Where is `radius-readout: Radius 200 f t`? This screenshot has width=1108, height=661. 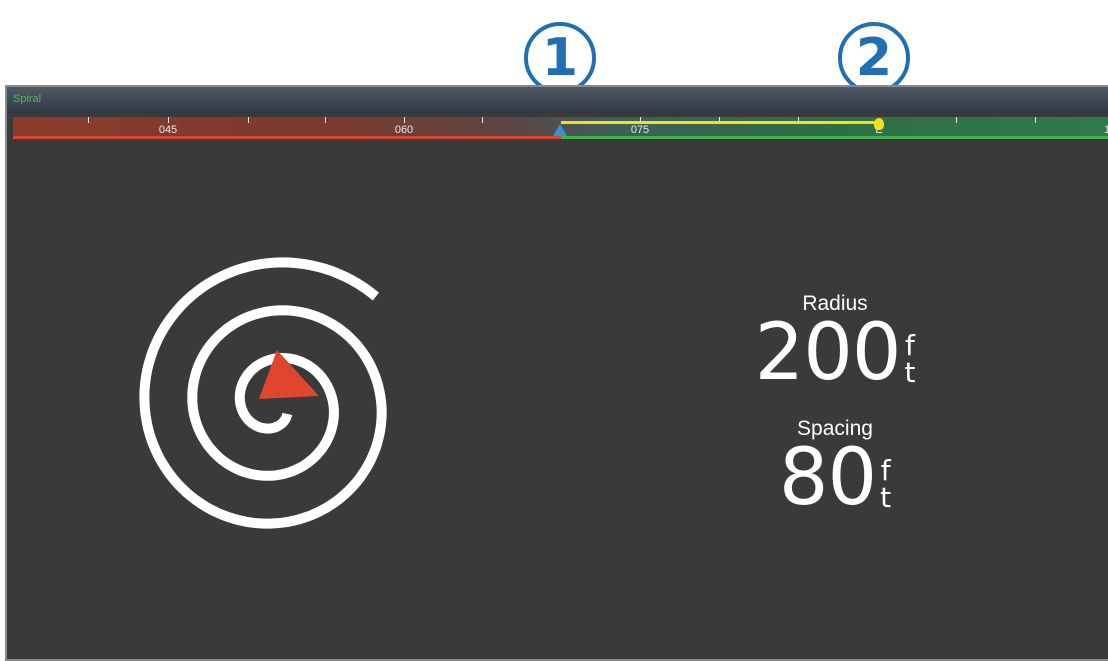
radius-readout: Radius 200 f t is located at coordinates (835, 345).